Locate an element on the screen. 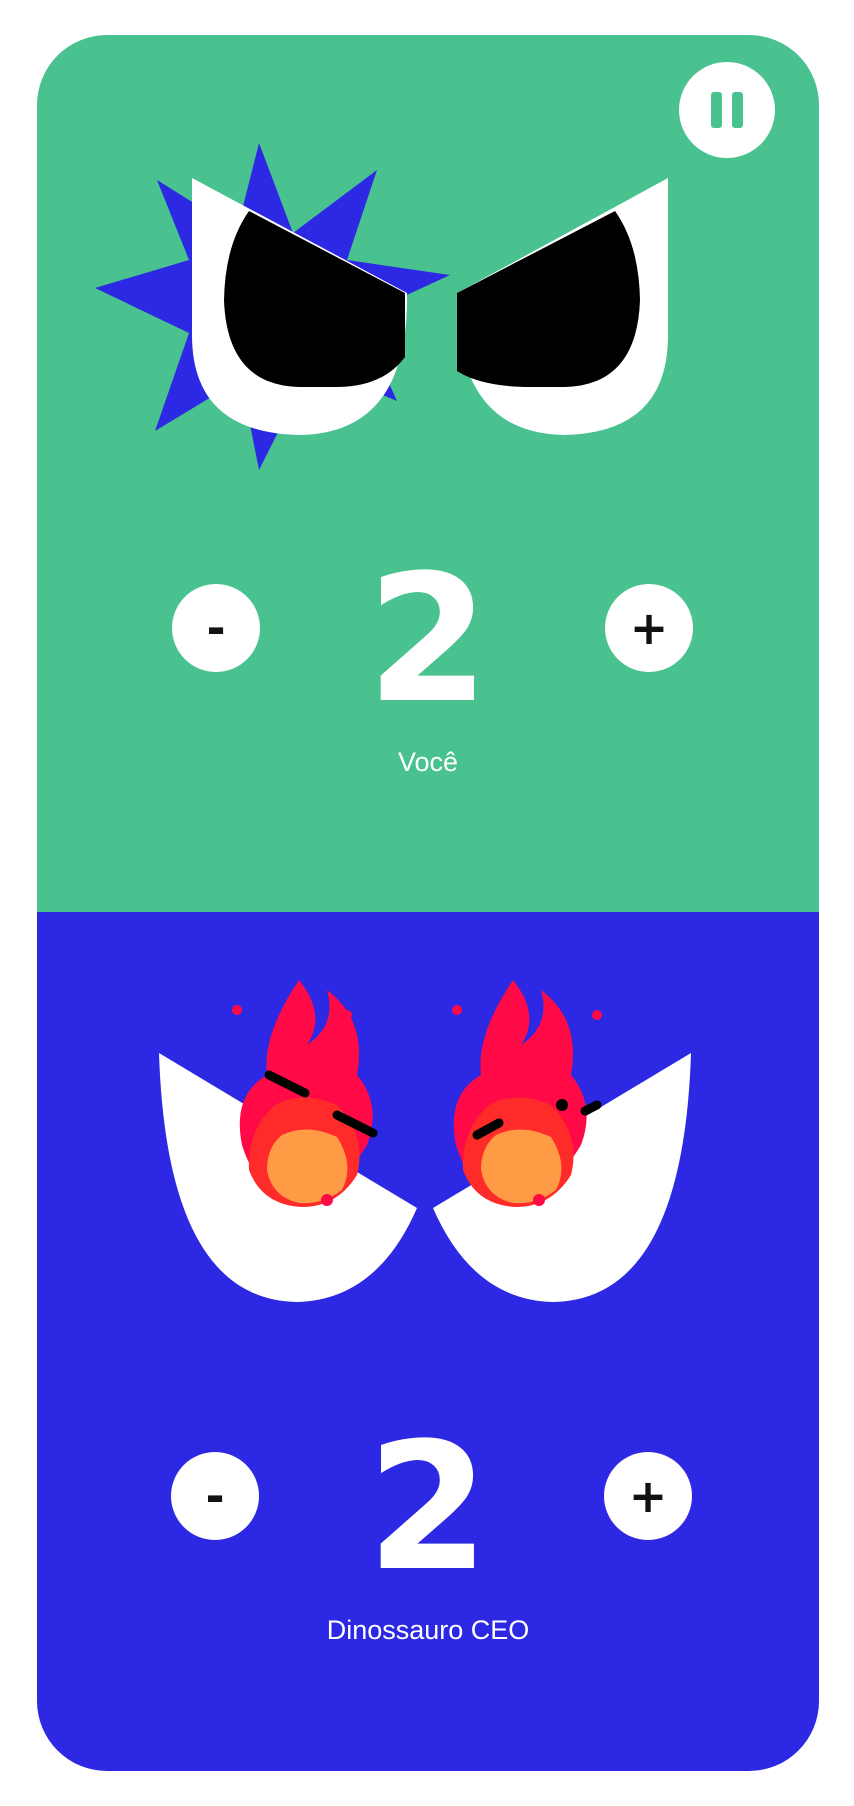 The height and width of the screenshot is (1806, 854). decrement-button-bottom: - is located at coordinates (215, 1496).